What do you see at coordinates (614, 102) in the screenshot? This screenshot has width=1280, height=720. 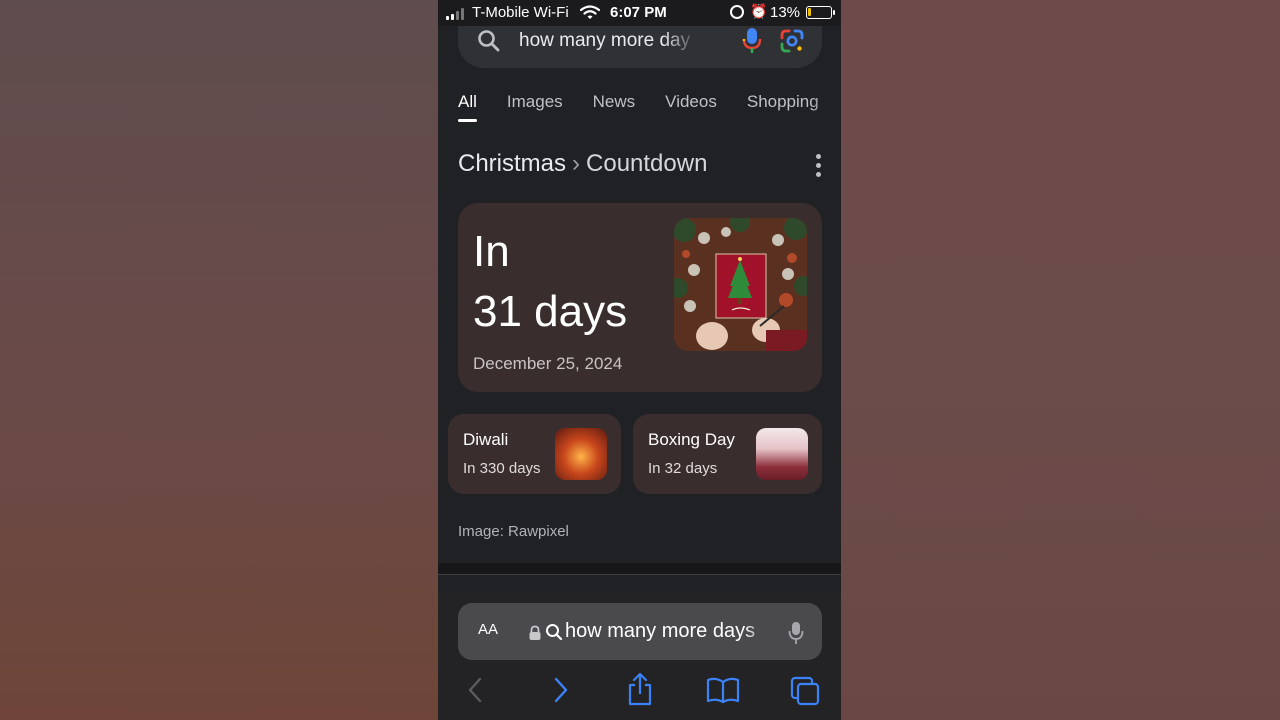 I see `tab-news: News` at bounding box center [614, 102].